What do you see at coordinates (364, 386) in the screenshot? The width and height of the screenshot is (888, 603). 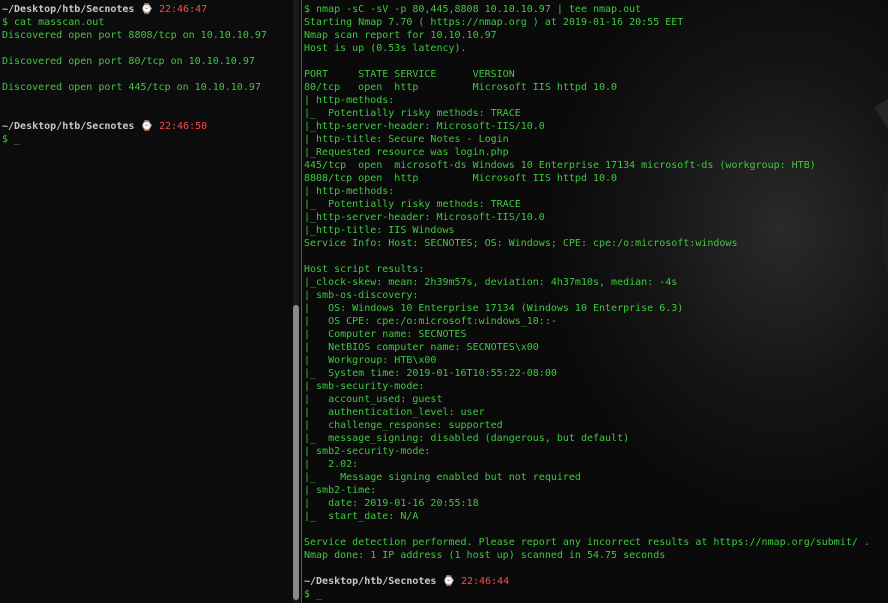 I see `terminal-line: | smb-security-mode:` at bounding box center [364, 386].